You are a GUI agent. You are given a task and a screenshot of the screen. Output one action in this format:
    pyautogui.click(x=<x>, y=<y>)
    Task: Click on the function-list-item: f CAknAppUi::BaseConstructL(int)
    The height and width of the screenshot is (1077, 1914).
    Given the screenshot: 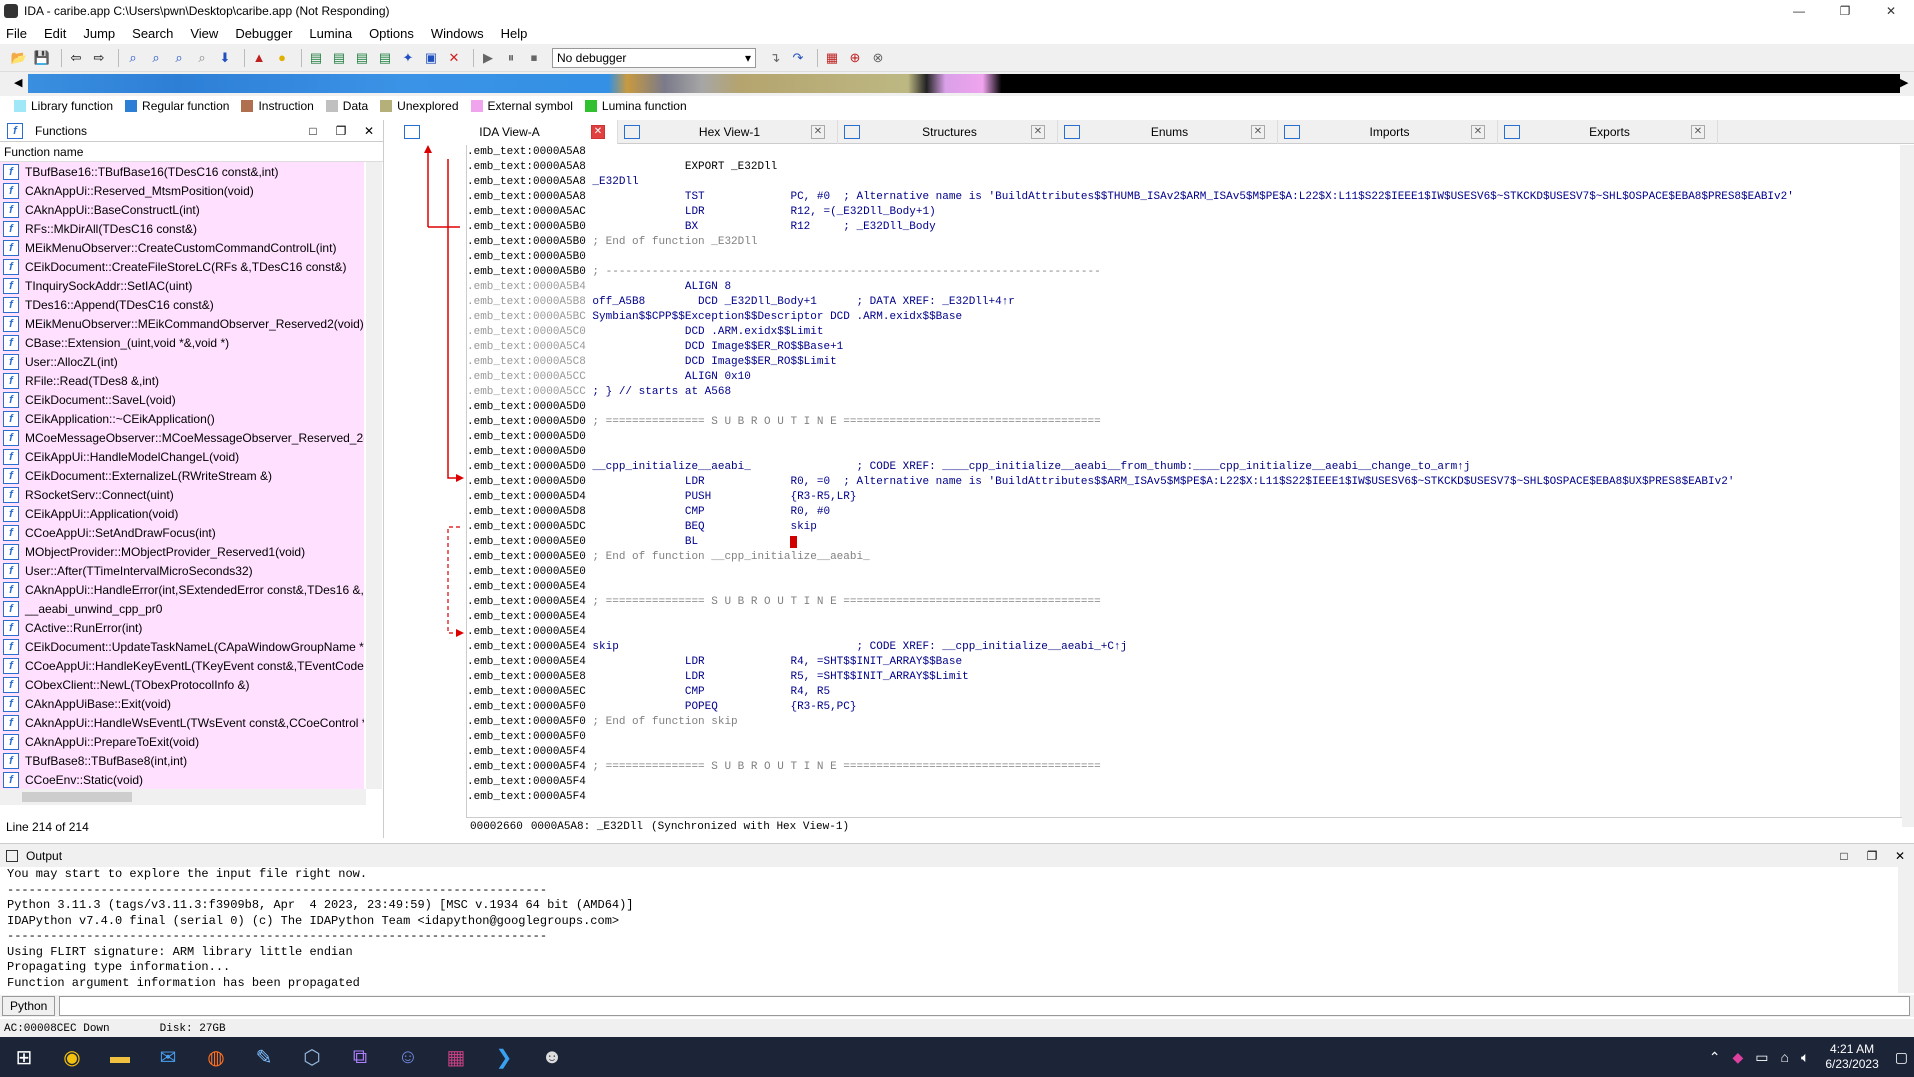 What is the action you would take?
    pyautogui.click(x=182, y=209)
    